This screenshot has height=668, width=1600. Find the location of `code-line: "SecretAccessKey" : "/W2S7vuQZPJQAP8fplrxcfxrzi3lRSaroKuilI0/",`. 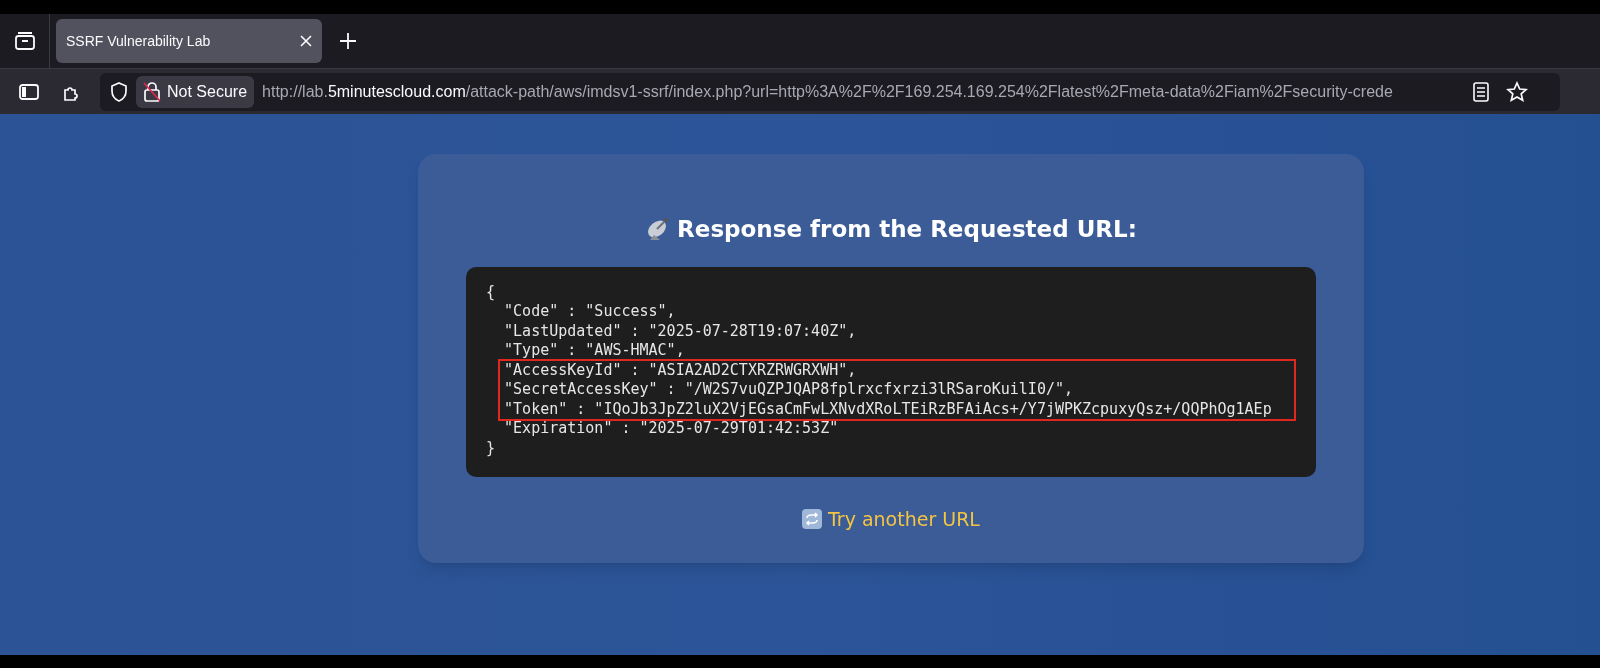

code-line: "SecretAccessKey" : "/W2S7vuQZPJQAP8fplrxcfxrzi3lRSaroKuilI0/", is located at coordinates (788, 390).